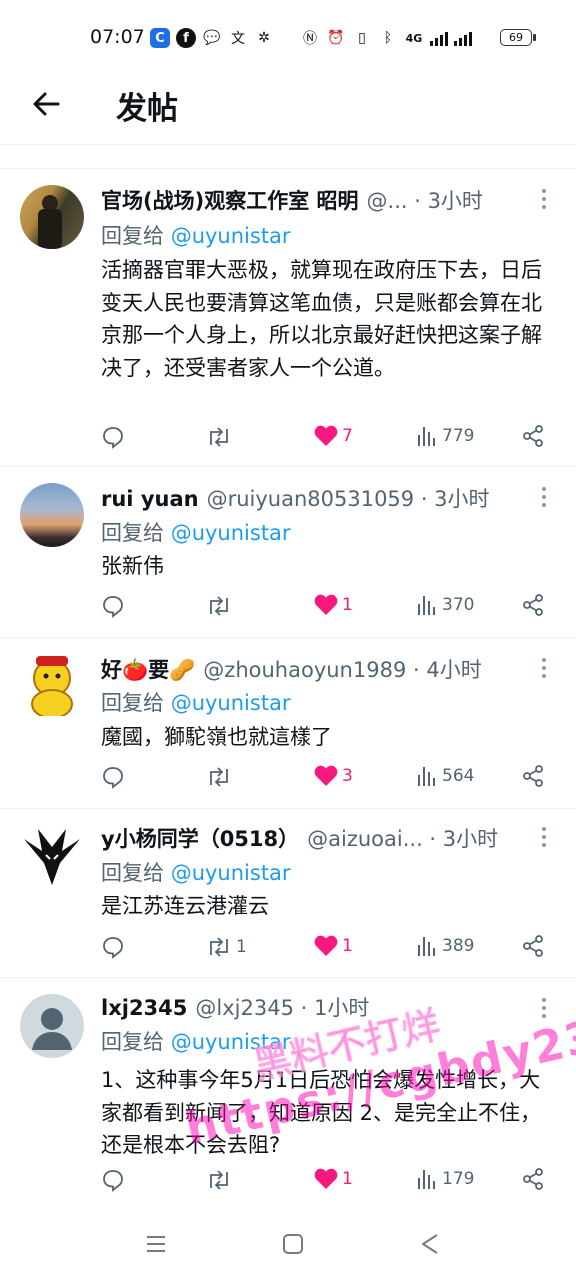 The width and height of the screenshot is (576, 1280). I want to click on translate-icon: 文, so click(238, 39).